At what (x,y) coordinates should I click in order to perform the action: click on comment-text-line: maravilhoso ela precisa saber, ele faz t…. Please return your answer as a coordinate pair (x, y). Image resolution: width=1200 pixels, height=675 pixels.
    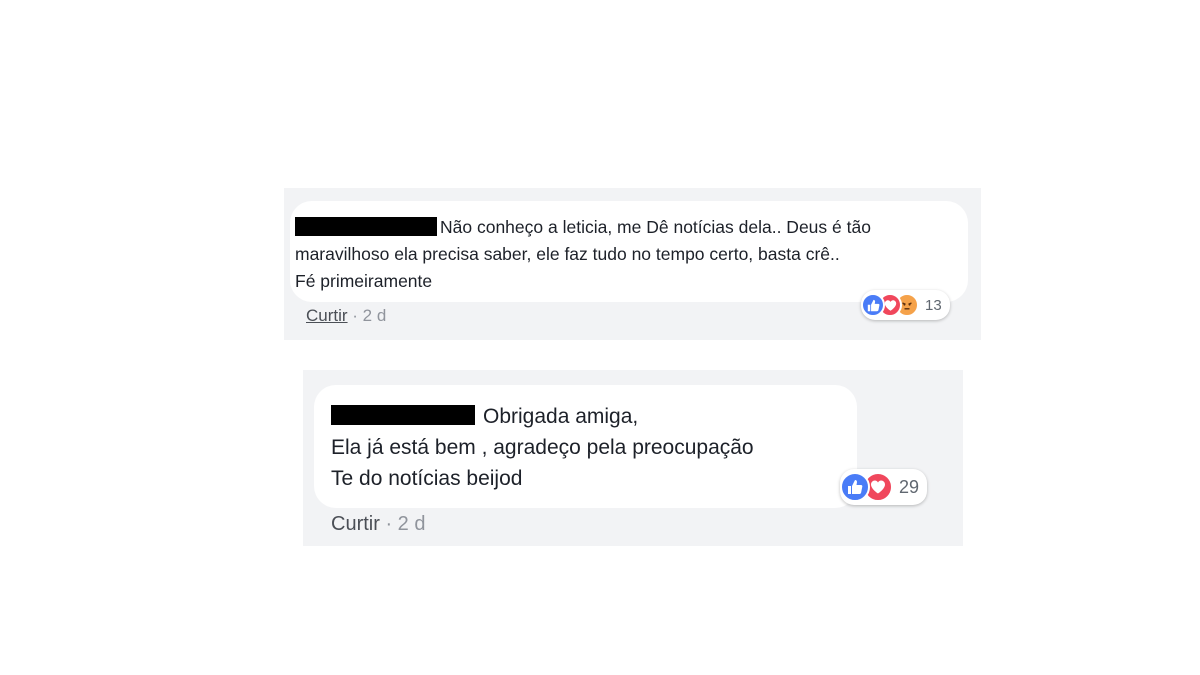
    Looking at the image, I should click on (567, 254).